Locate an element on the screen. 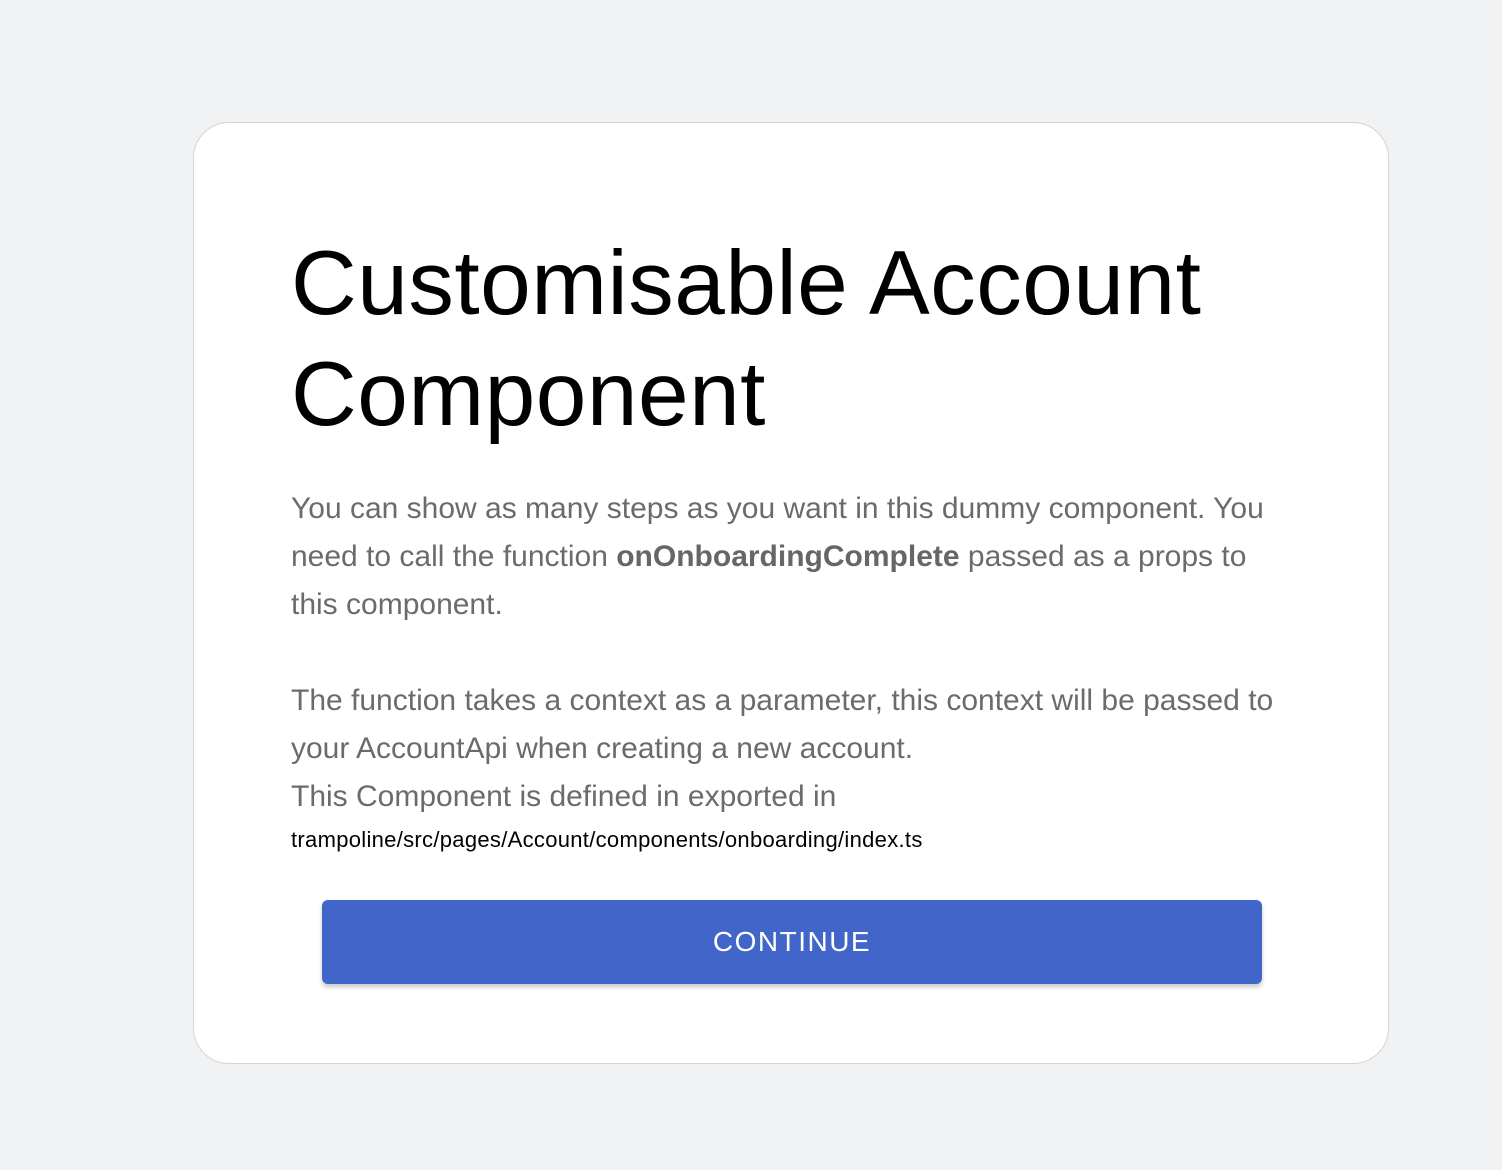 This screenshot has width=1502, height=1170. function-name: onOnboardingComplete is located at coordinates (788, 556).